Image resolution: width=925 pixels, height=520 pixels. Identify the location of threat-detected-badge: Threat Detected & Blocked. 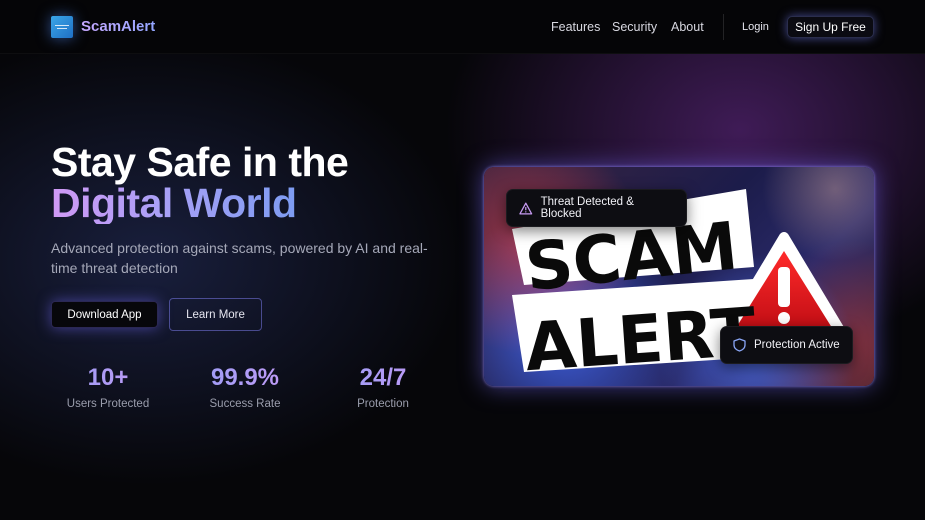
(596, 208).